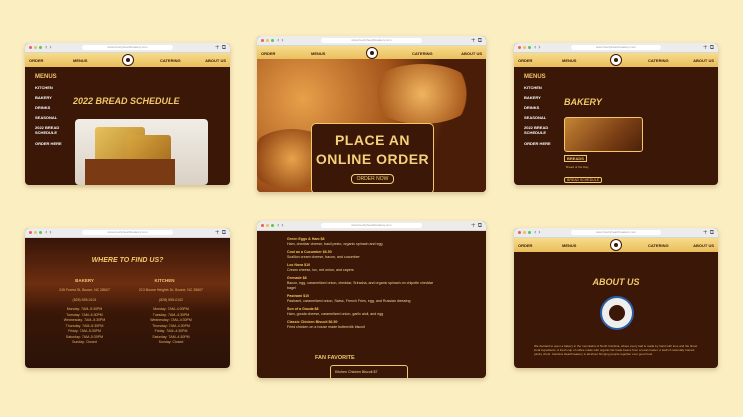 The width and height of the screenshot is (743, 417). Describe the element at coordinates (372, 157) in the screenshot. I see `order-card: PLACE AN ONLINE ORDER ORDER NOW` at that location.